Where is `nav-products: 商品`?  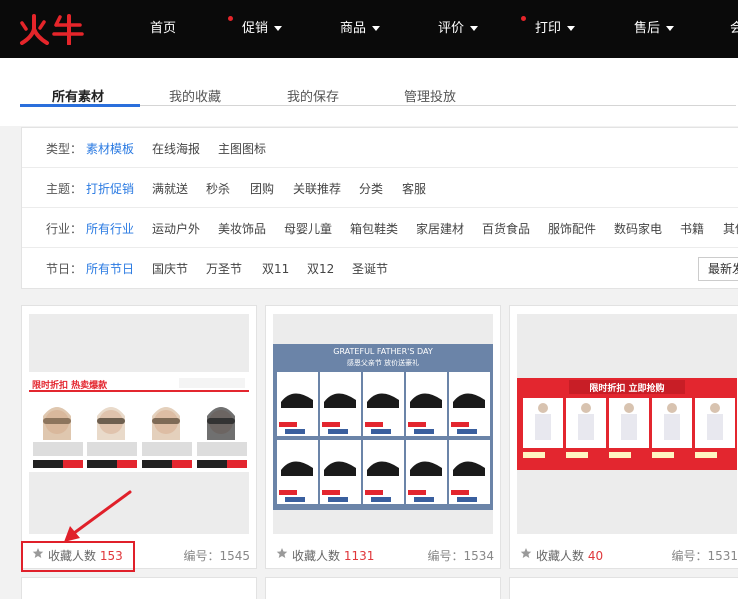 nav-products: 商品 is located at coordinates (360, 29).